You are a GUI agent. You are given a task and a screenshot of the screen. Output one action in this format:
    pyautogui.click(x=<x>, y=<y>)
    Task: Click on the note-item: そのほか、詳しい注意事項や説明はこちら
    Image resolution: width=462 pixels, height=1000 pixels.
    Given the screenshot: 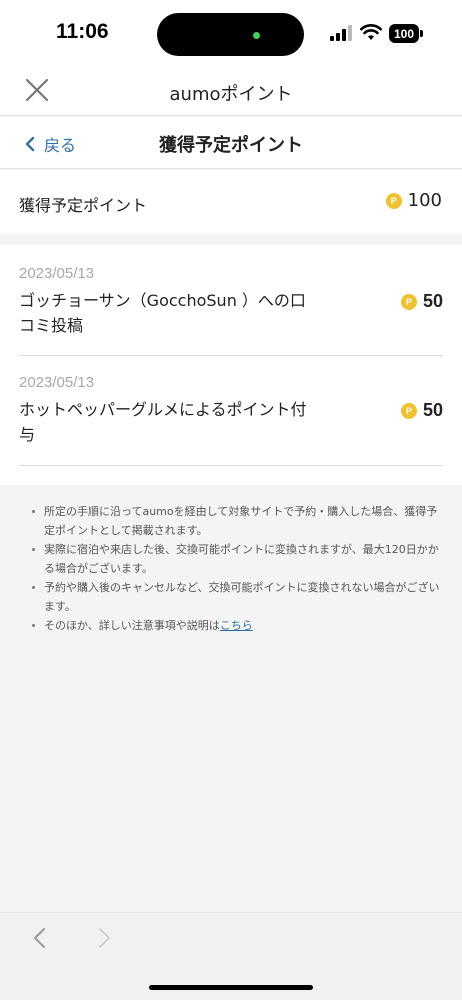 What is the action you would take?
    pyautogui.click(x=235, y=625)
    